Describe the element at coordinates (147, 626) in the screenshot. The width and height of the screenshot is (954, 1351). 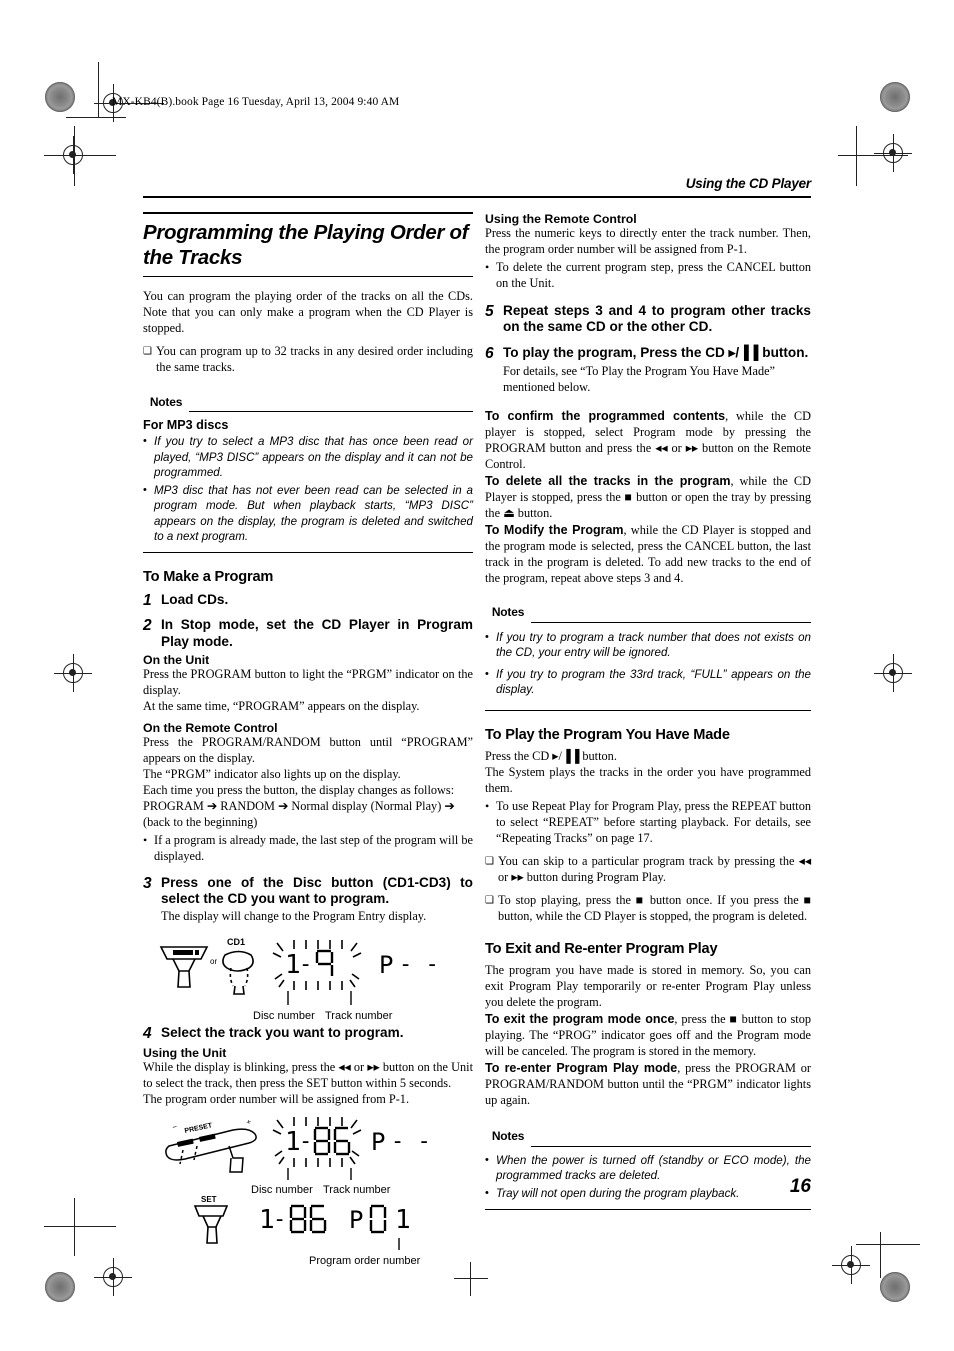
I see `step-number: 2` at that location.